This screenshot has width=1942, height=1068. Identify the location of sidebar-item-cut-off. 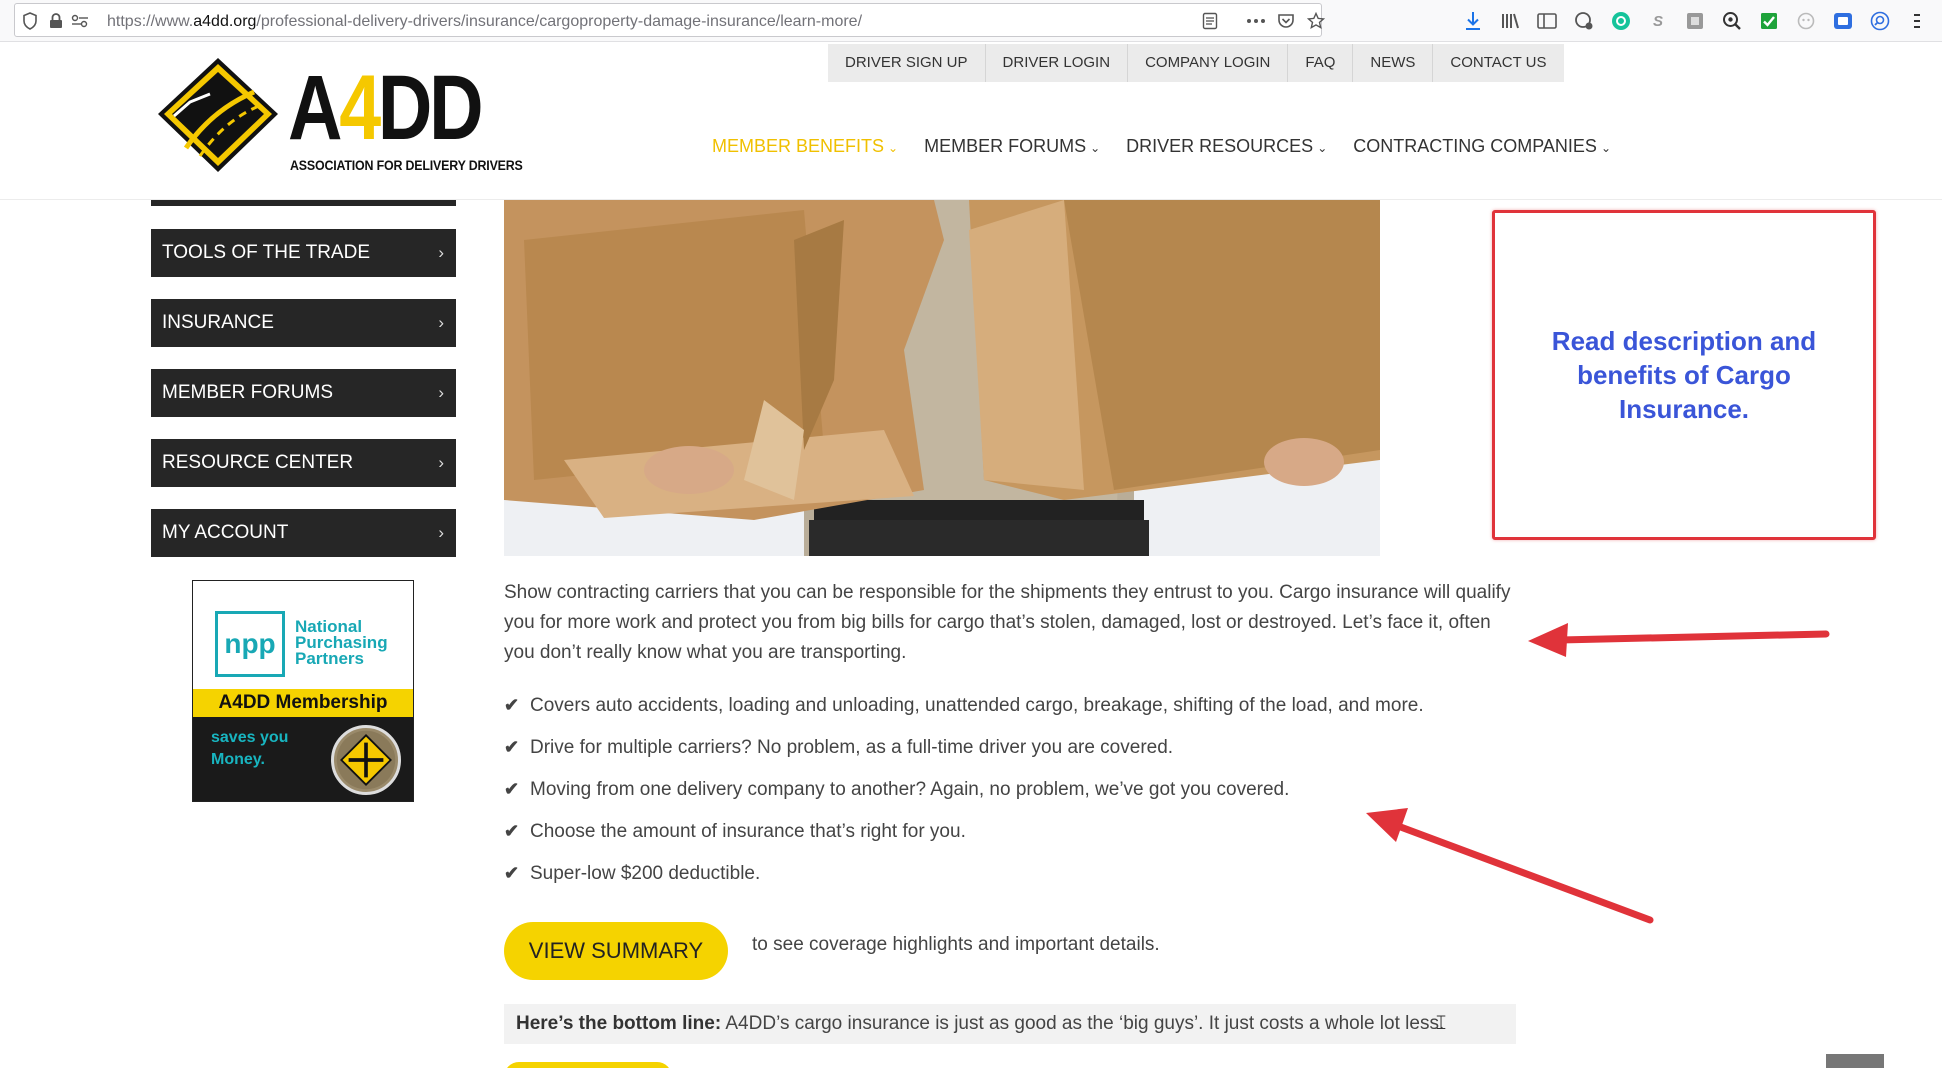
(303, 203).